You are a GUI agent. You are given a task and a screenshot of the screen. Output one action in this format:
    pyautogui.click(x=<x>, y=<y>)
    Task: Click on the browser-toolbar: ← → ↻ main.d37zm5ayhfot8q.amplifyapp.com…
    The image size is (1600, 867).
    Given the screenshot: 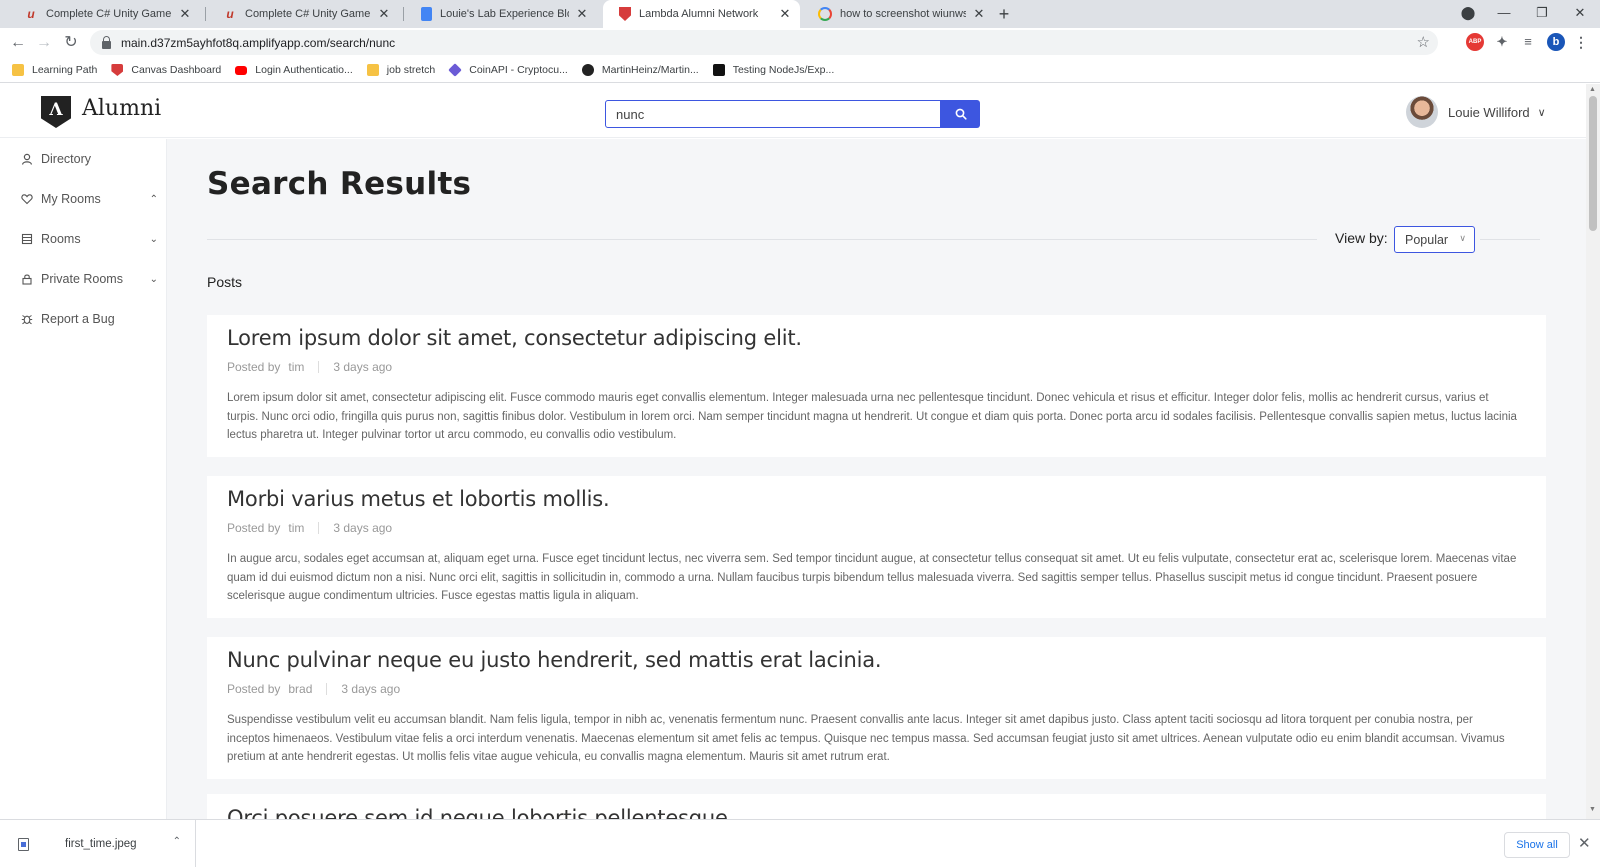 What is the action you would take?
    pyautogui.click(x=800, y=43)
    